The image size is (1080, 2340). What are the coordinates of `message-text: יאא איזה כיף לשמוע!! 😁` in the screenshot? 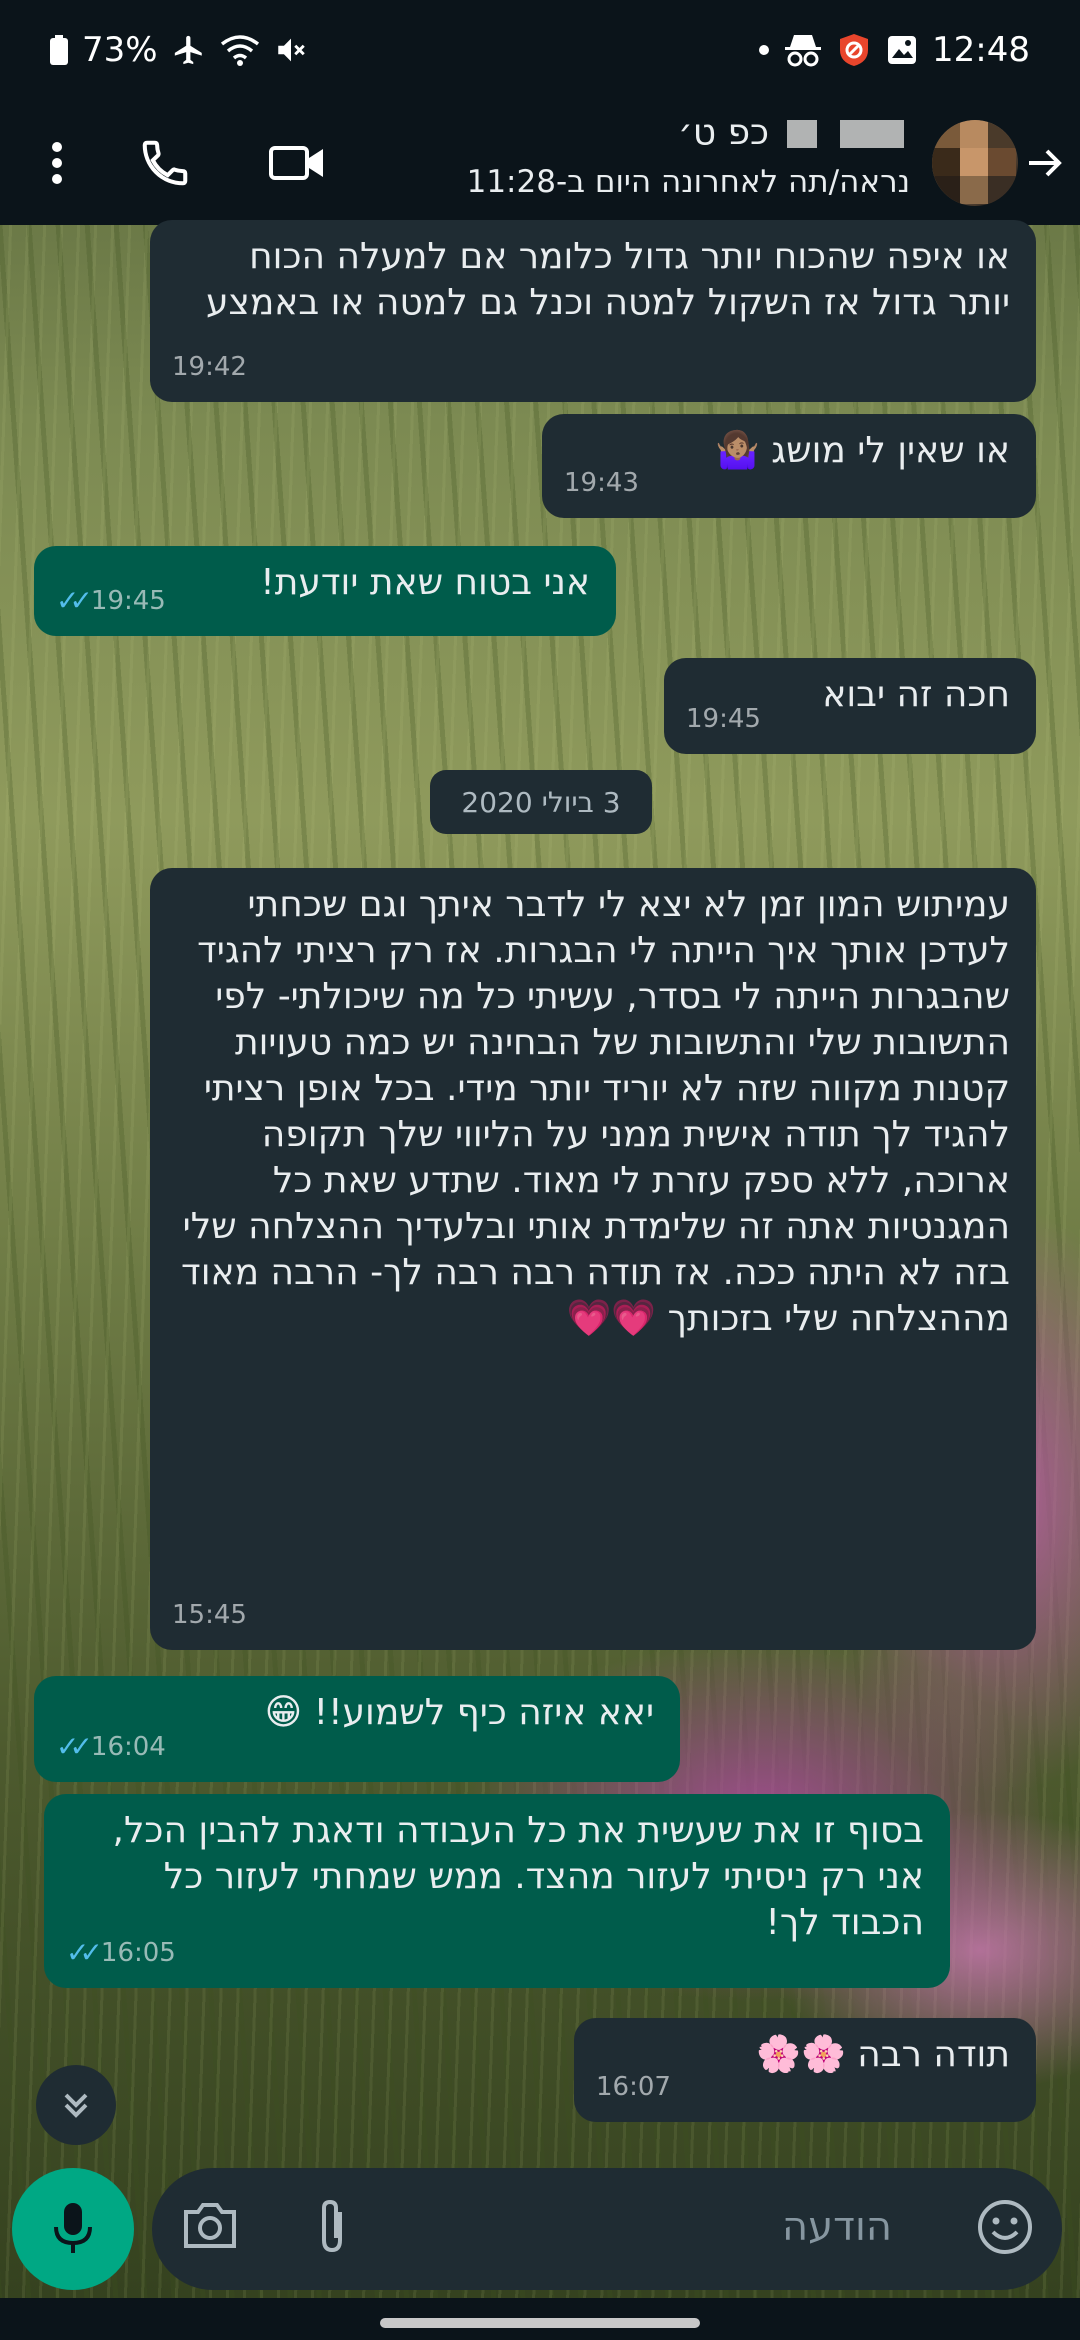 It's located at (459, 1712).